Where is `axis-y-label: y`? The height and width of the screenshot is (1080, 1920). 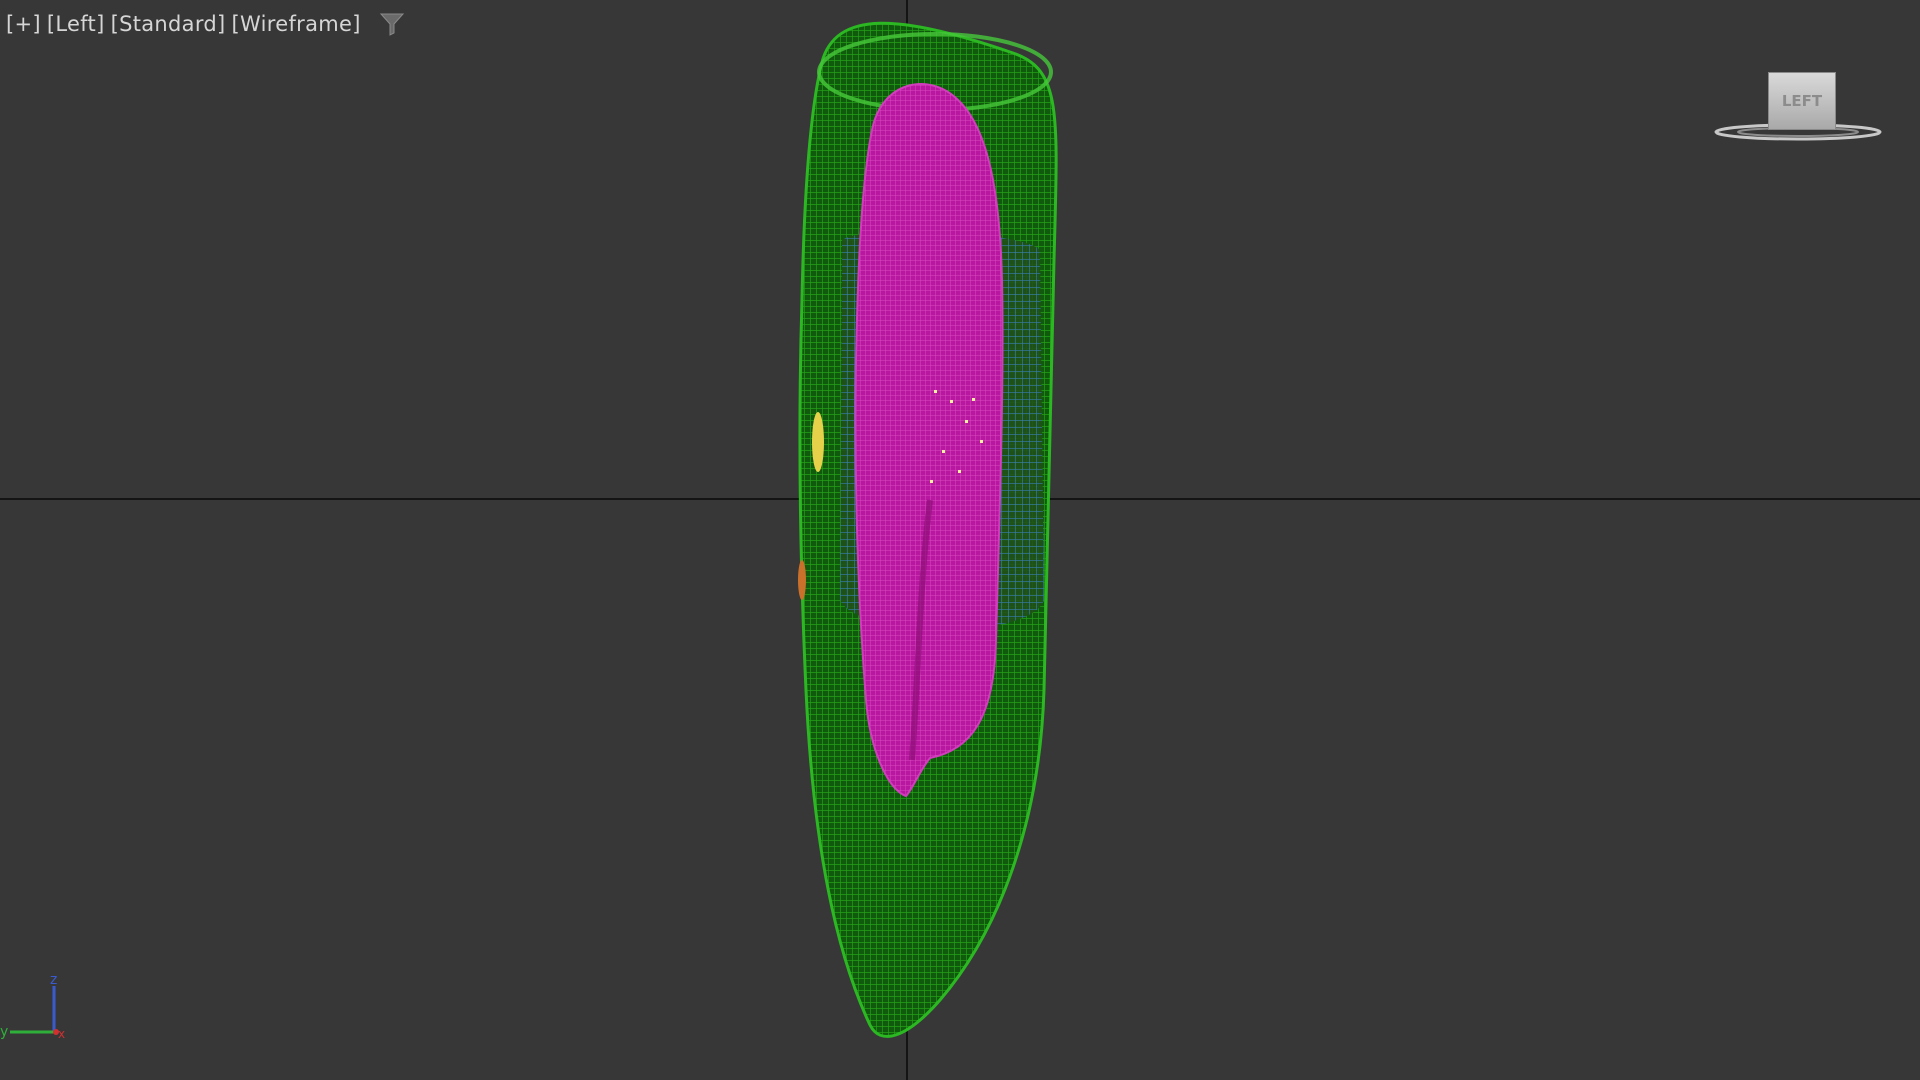
axis-y-label: y is located at coordinates (4, 1032).